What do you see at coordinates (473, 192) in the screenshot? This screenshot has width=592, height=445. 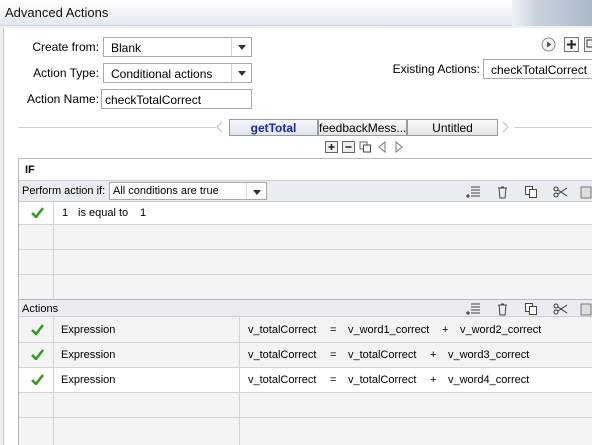 I see `add-condition-icon` at bounding box center [473, 192].